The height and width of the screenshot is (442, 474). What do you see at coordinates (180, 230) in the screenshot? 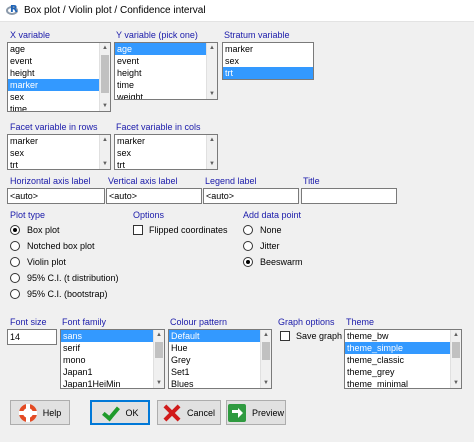
I see `flipped-coordinates-checkbox: Flipped coordinates` at bounding box center [180, 230].